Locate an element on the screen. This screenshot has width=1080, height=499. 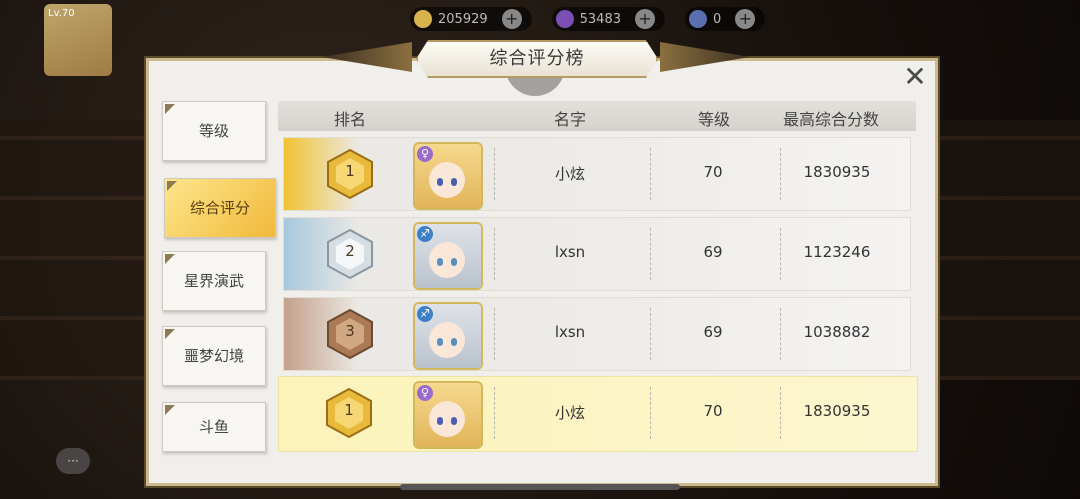
energy-icon is located at coordinates (698, 19).